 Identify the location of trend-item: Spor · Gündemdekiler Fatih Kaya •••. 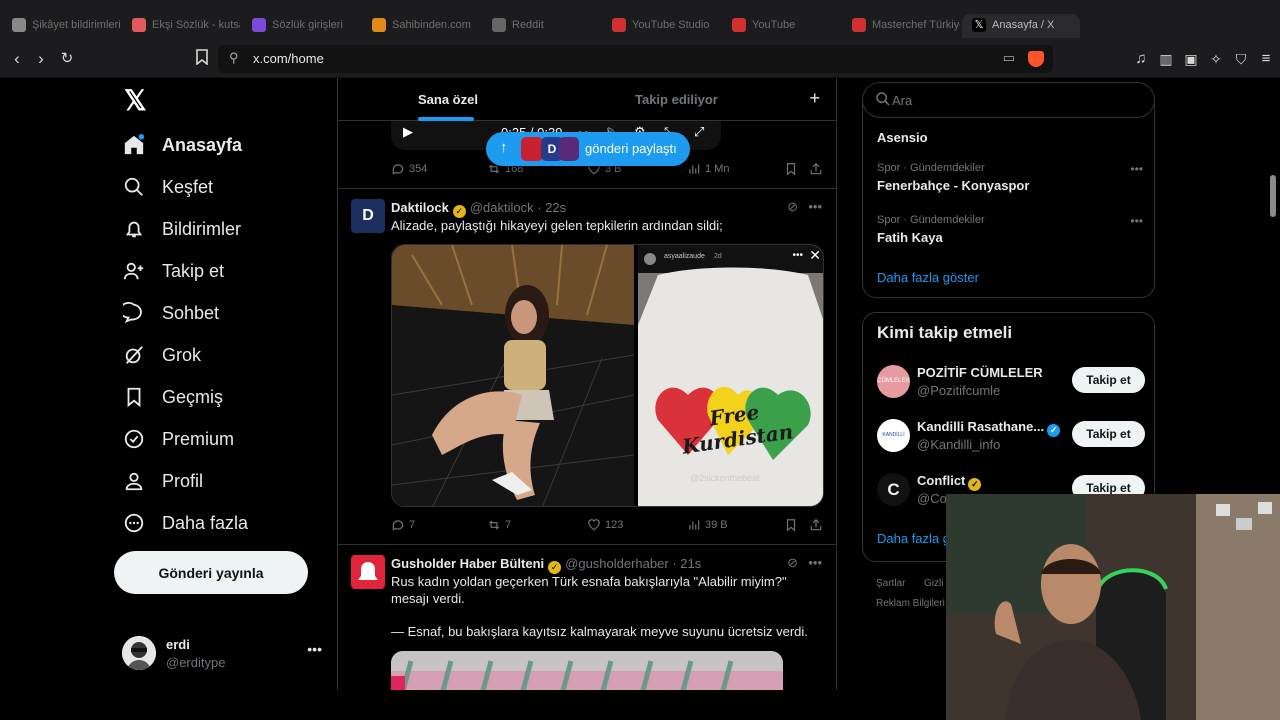
(1010, 229).